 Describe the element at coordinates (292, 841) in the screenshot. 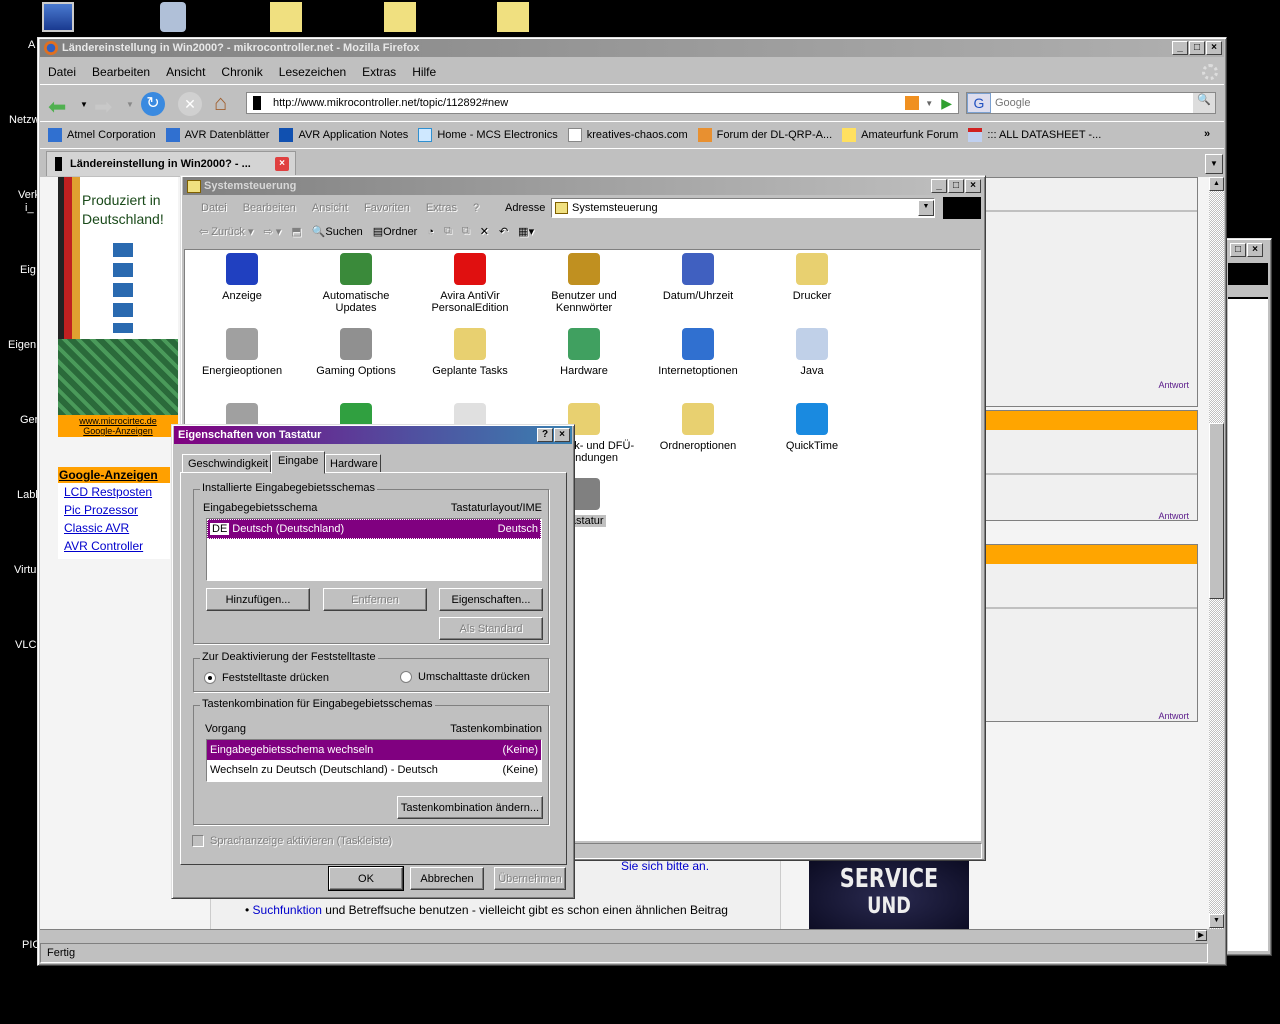

I see `language-bar-checkbox: Sprachanzeige aktivieren (Taskleiste)` at that location.